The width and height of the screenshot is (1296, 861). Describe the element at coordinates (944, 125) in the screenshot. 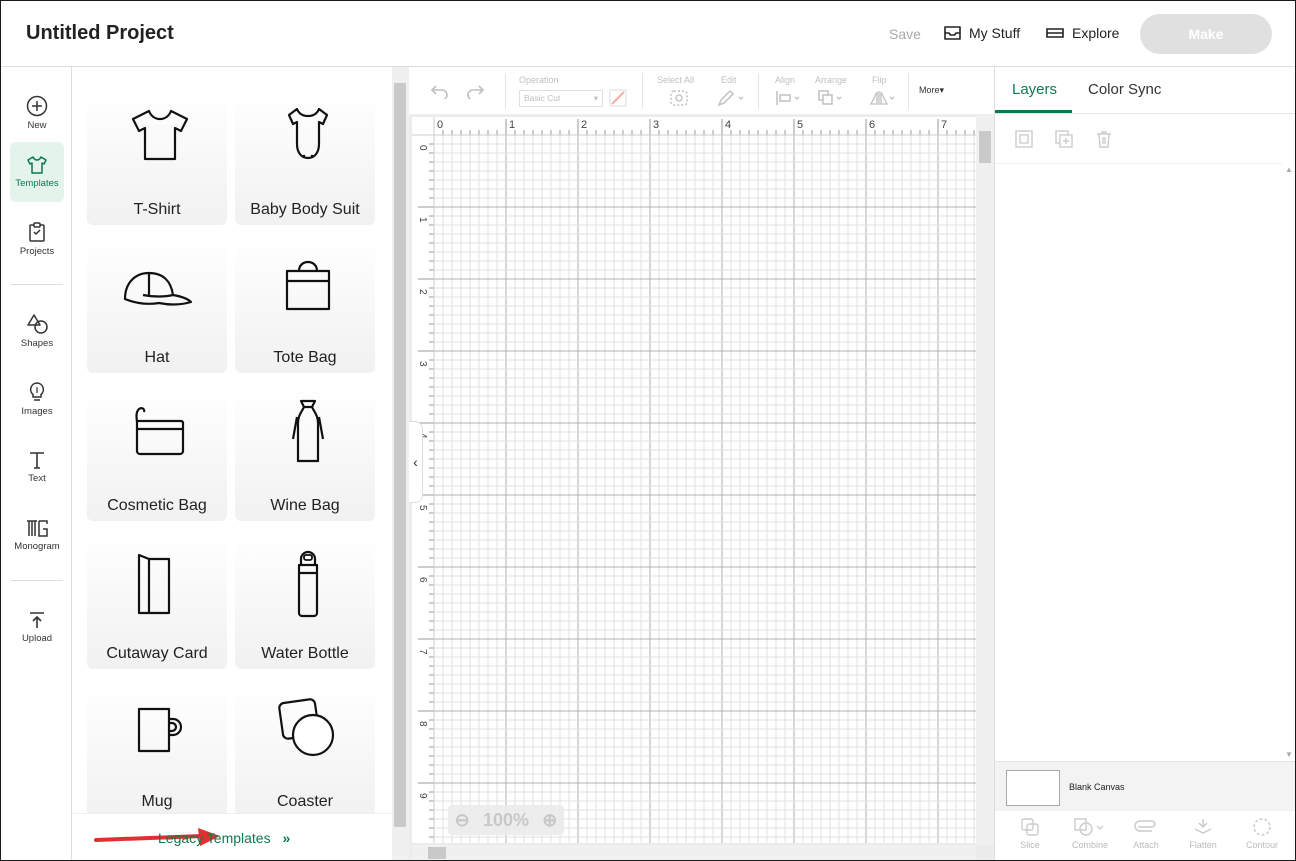

I see `ruler-x-label: 7` at that location.